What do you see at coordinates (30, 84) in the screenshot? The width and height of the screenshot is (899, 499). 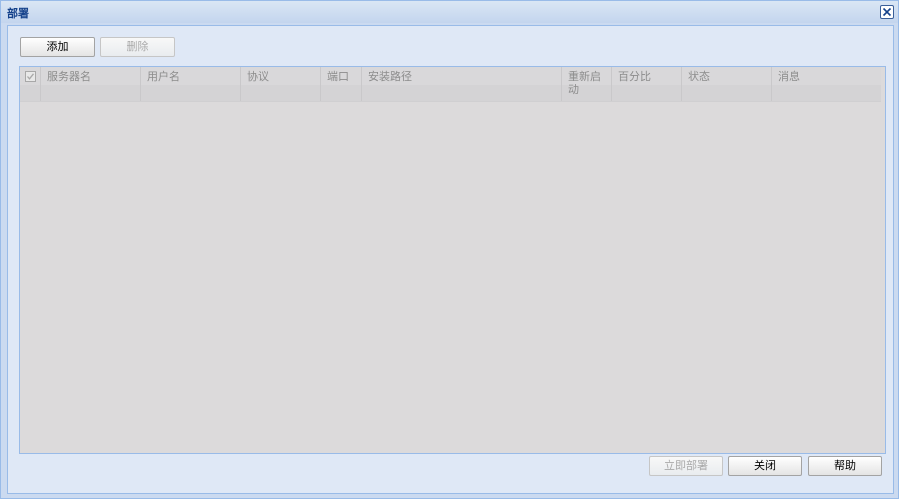 I see `column-select` at bounding box center [30, 84].